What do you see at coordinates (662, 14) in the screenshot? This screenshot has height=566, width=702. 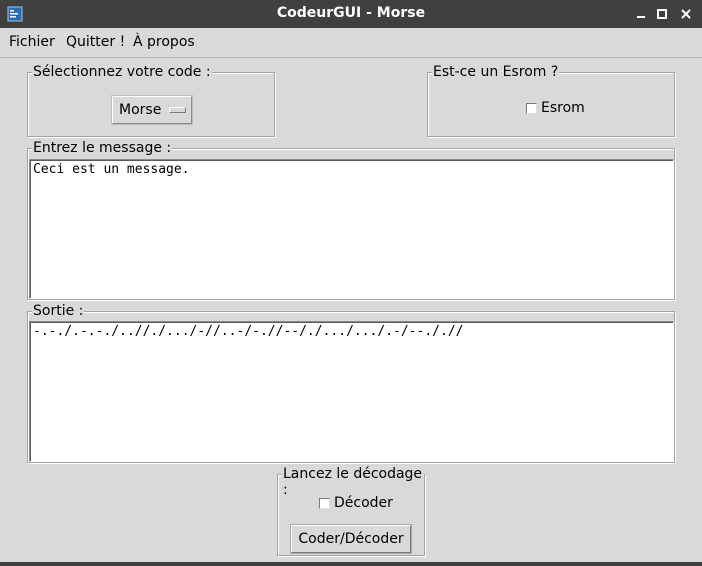 I see `maximize-icon` at bounding box center [662, 14].